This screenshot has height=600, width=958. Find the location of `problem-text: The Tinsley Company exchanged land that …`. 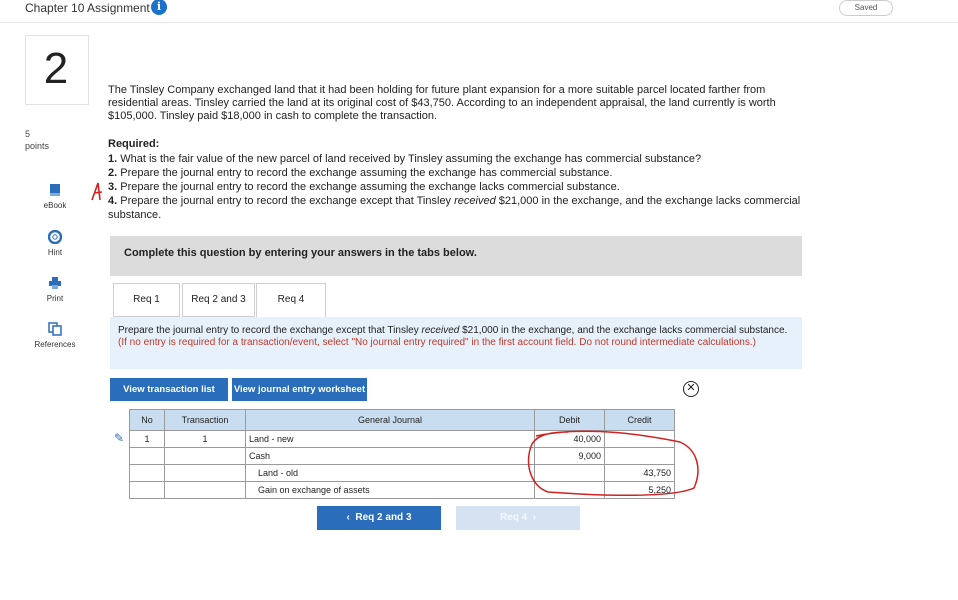

problem-text: The Tinsley Company exchanged land that … is located at coordinates (442, 103).